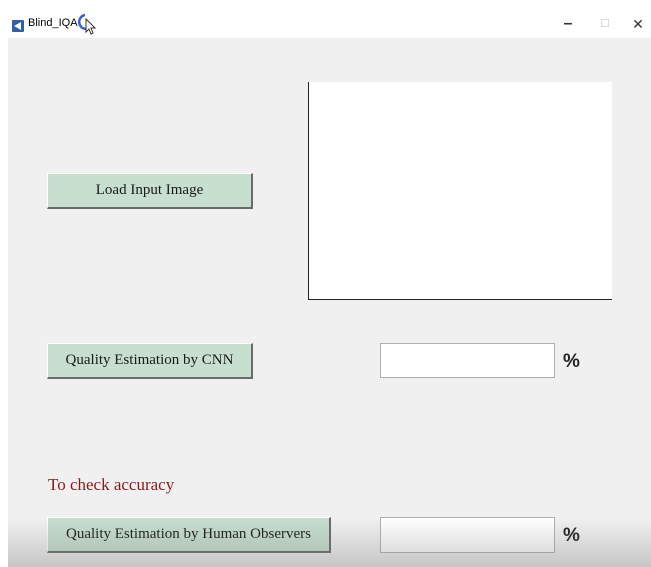 This screenshot has width=651, height=567. Describe the element at coordinates (571, 361) in the screenshot. I see `cnn-percent-label: %` at that location.